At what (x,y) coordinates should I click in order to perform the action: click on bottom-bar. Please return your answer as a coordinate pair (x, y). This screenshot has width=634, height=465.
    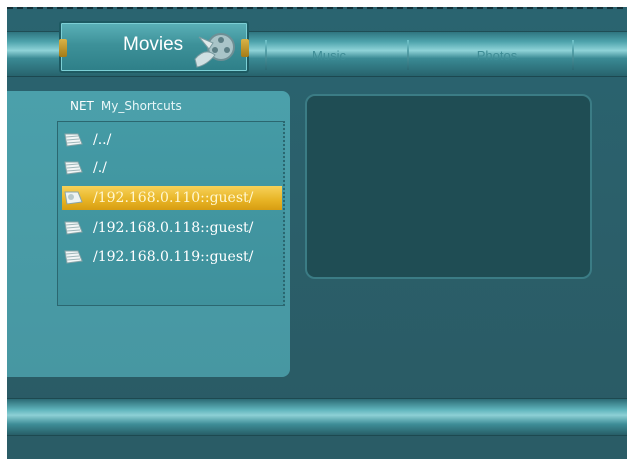
    Looking at the image, I should click on (317, 417).